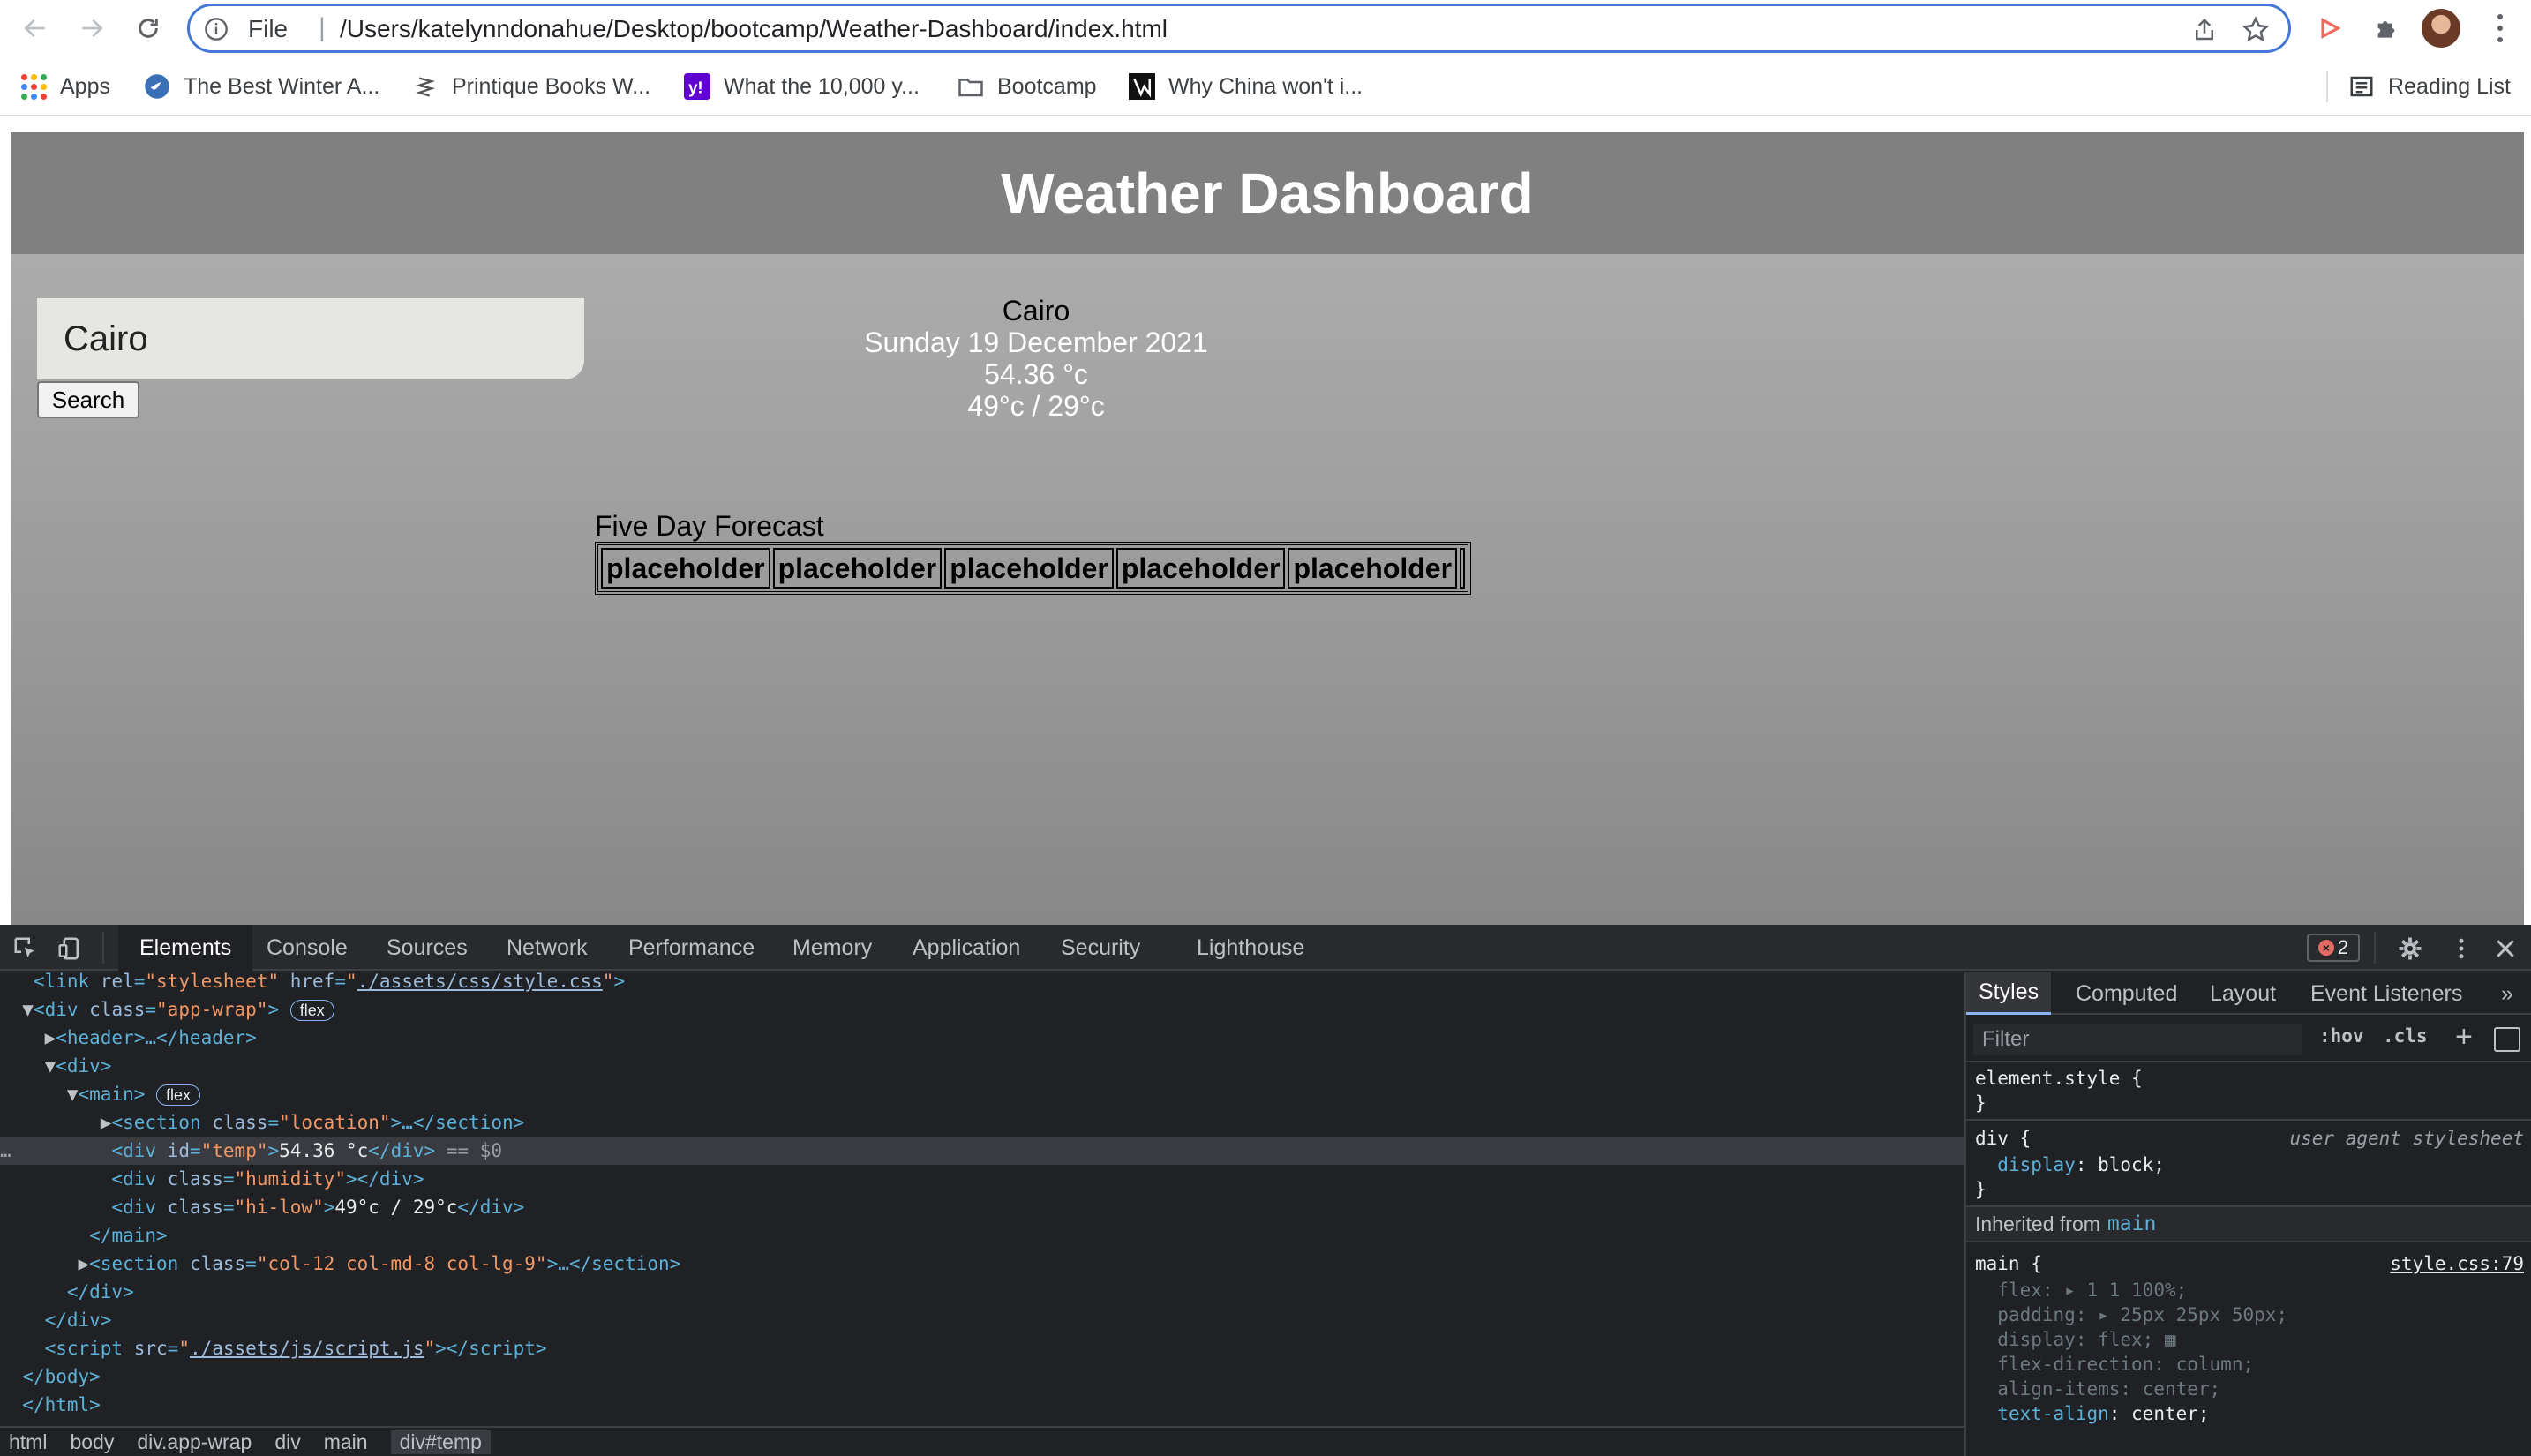  I want to click on add-rule-icon: +, so click(2464, 1037).